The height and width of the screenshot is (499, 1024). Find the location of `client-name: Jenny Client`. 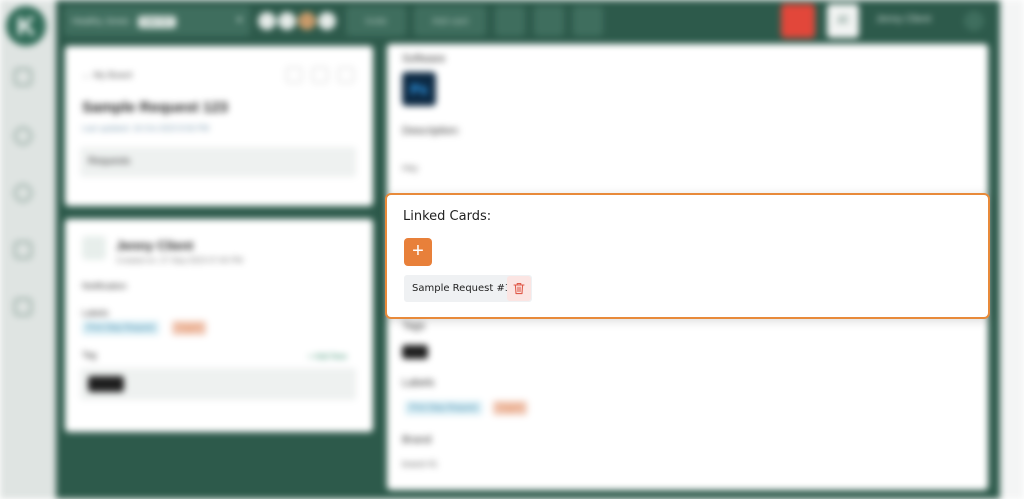

client-name: Jenny Client is located at coordinates (155, 245).